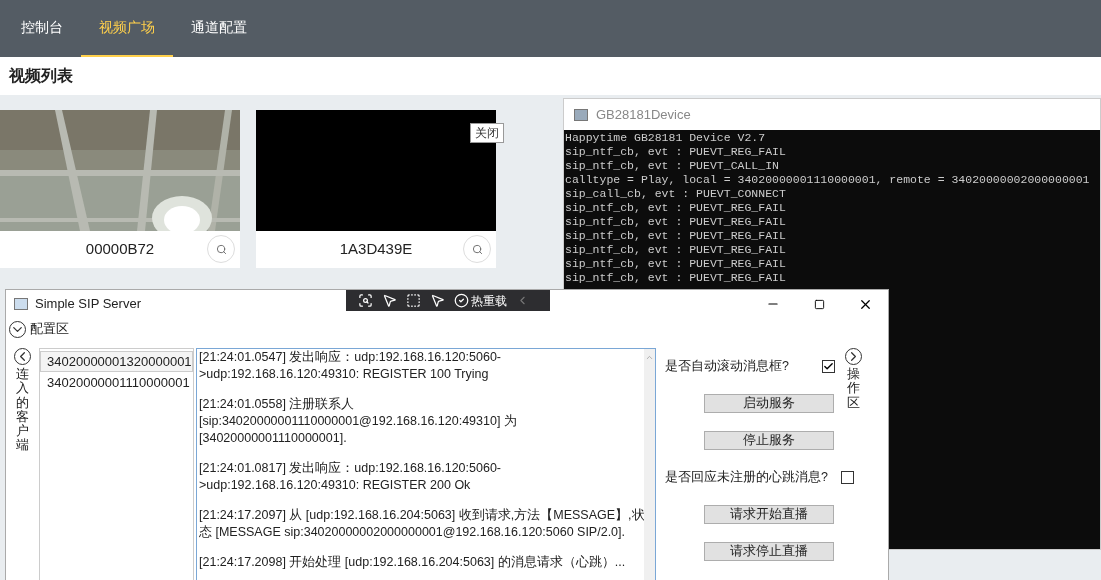 This screenshot has height=580, width=1101. Describe the element at coordinates (344, 374) in the screenshot. I see `log-line: >udp:192.168.16.120:49310: REGISTER 100 Trying` at that location.